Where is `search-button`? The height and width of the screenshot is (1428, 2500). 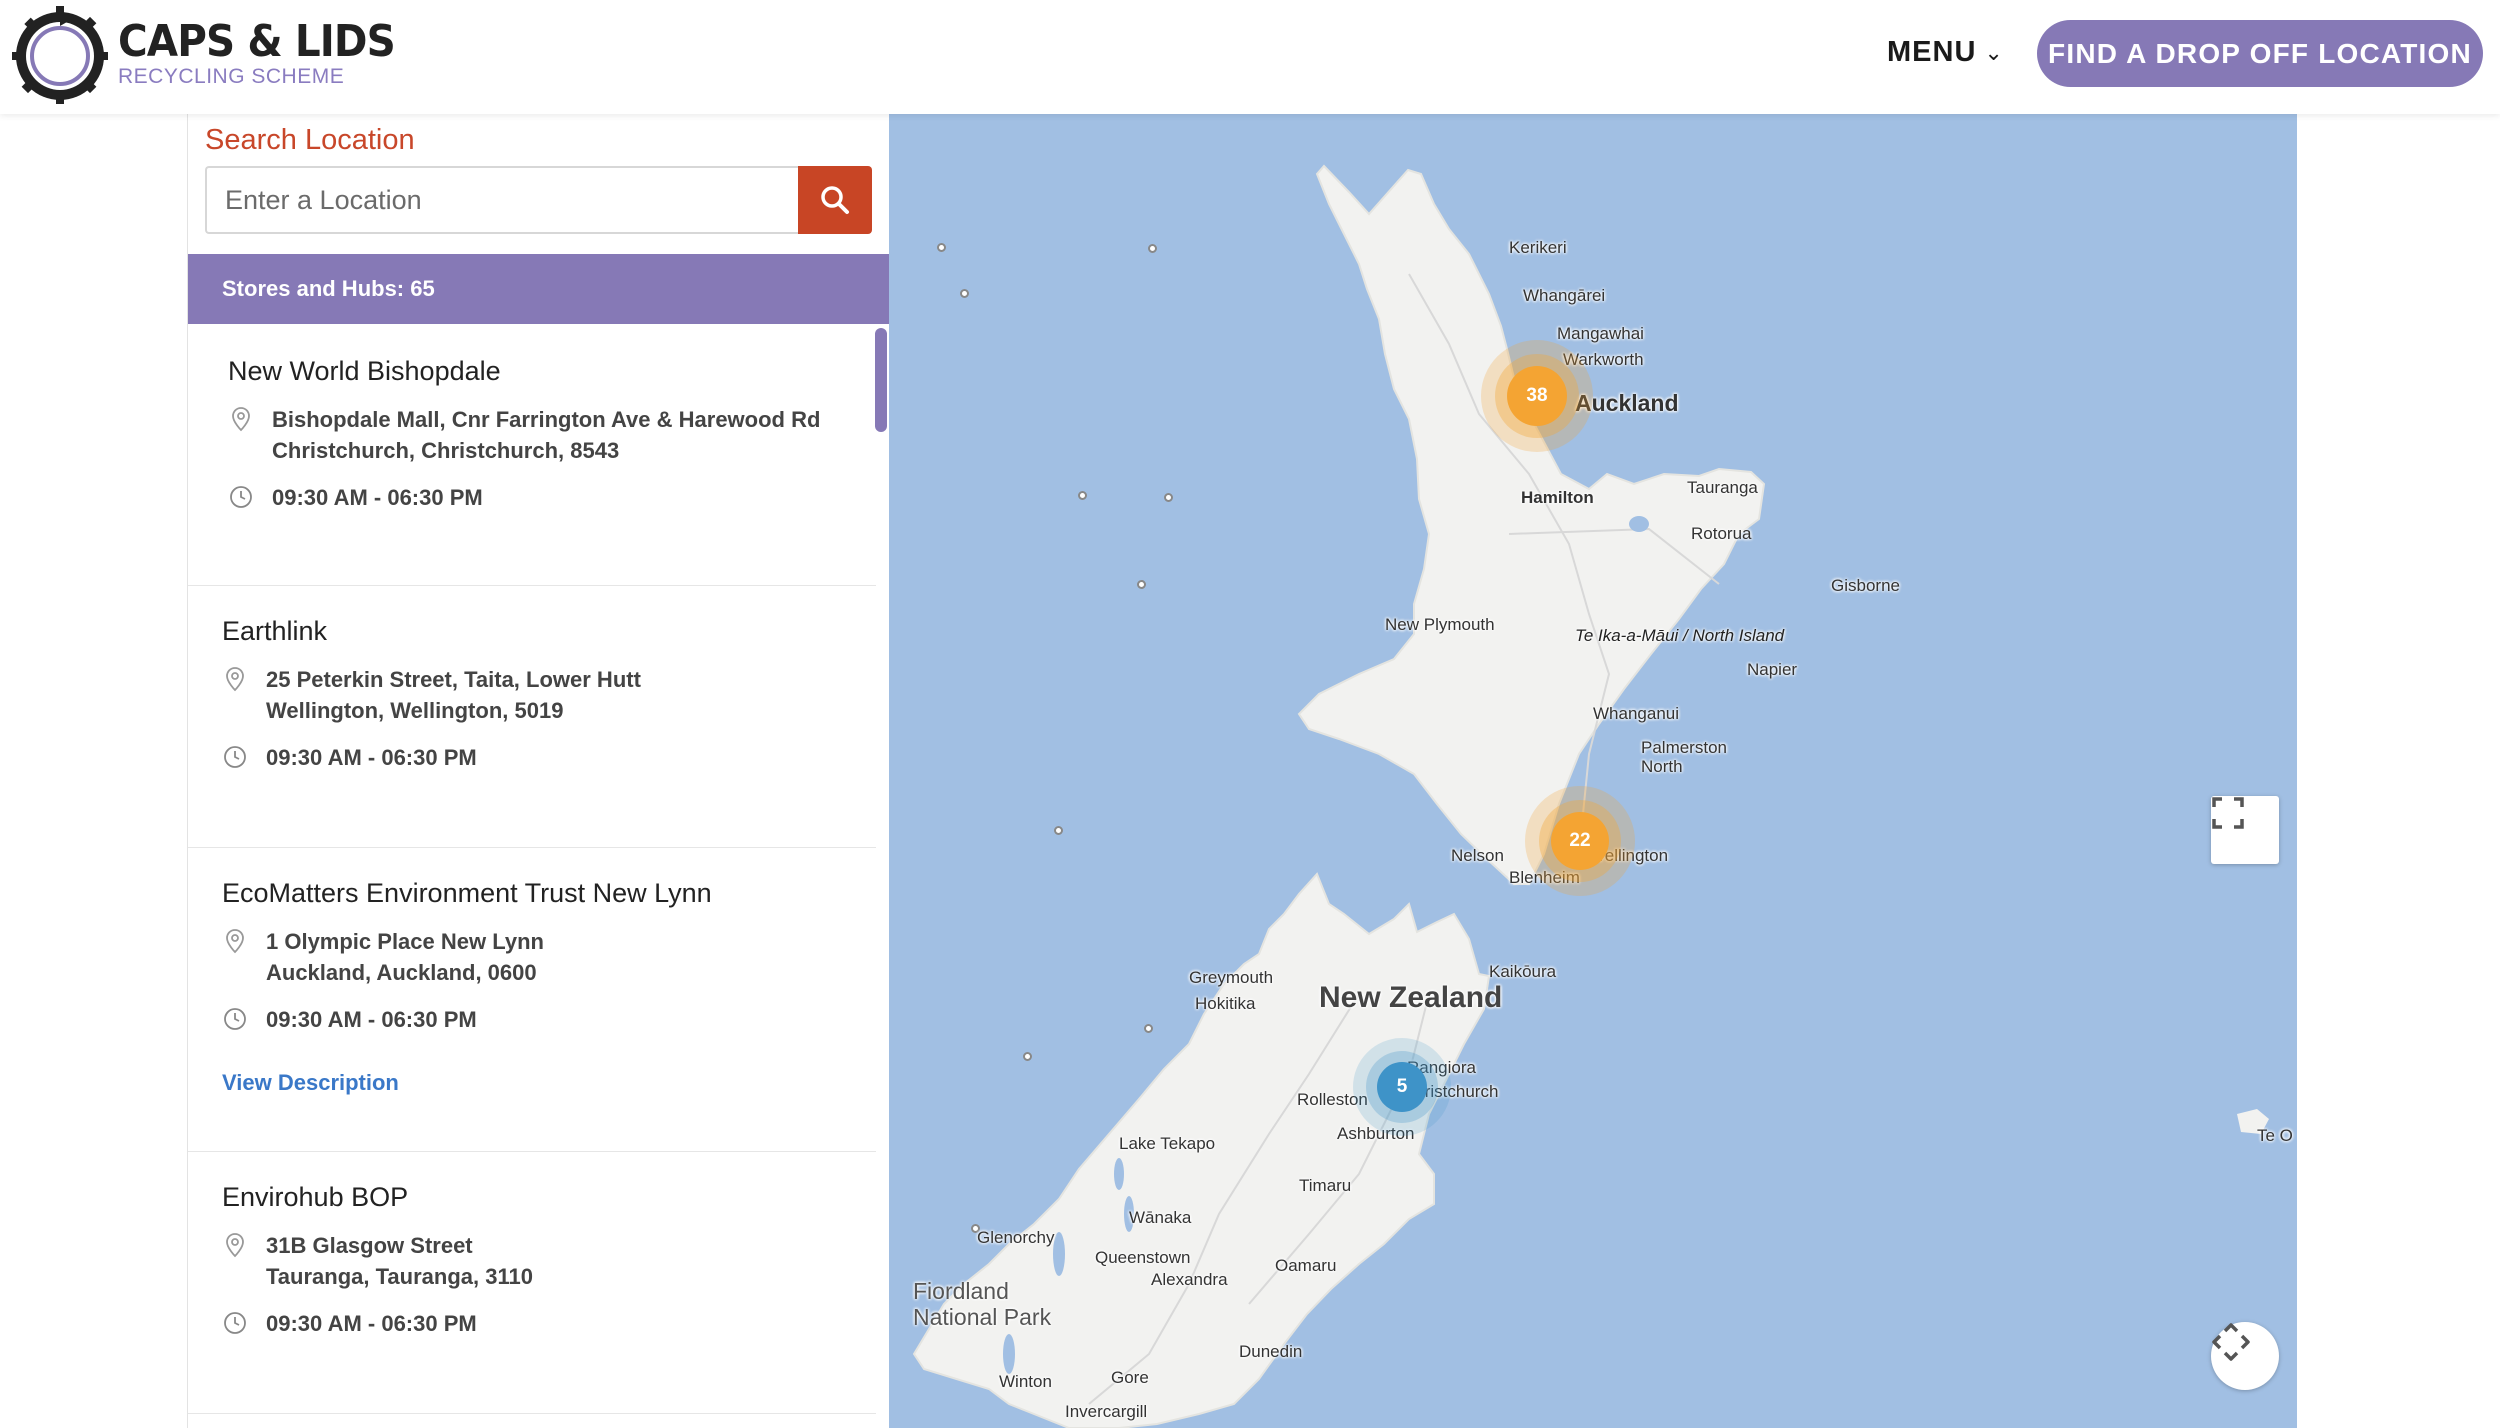
search-button is located at coordinates (835, 200).